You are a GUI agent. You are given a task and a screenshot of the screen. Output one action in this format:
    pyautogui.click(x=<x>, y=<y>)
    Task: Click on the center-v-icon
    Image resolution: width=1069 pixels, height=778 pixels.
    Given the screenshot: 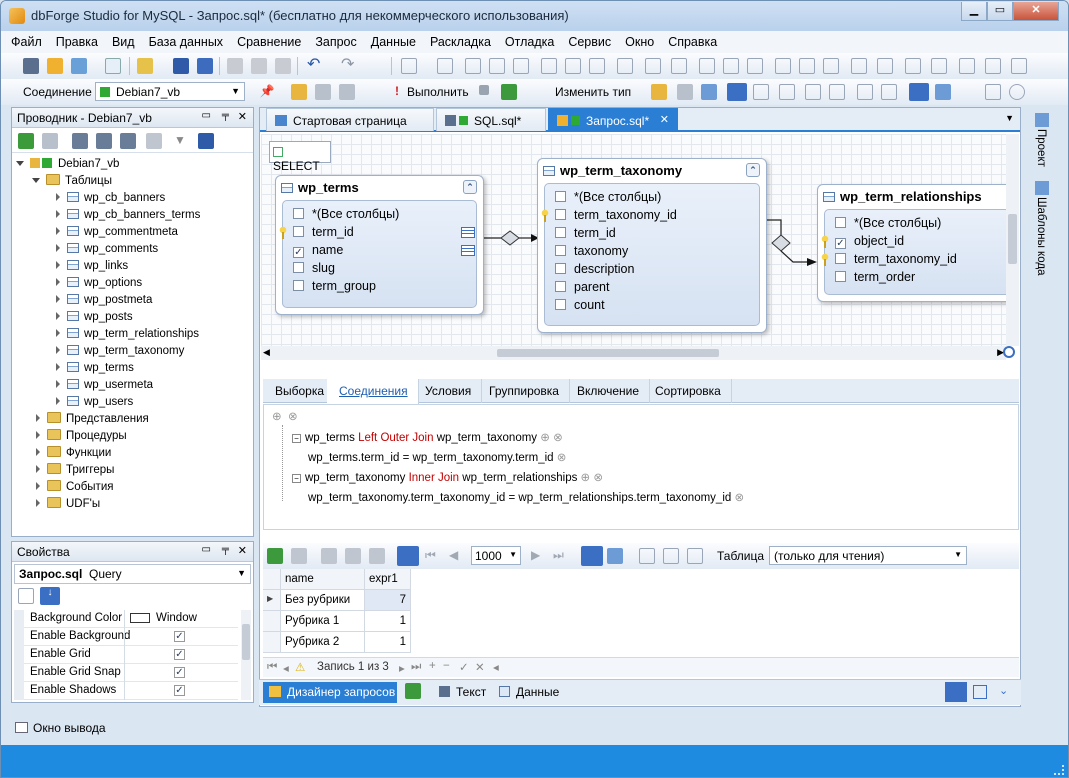 What is the action you would take?
    pyautogui.click(x=885, y=66)
    